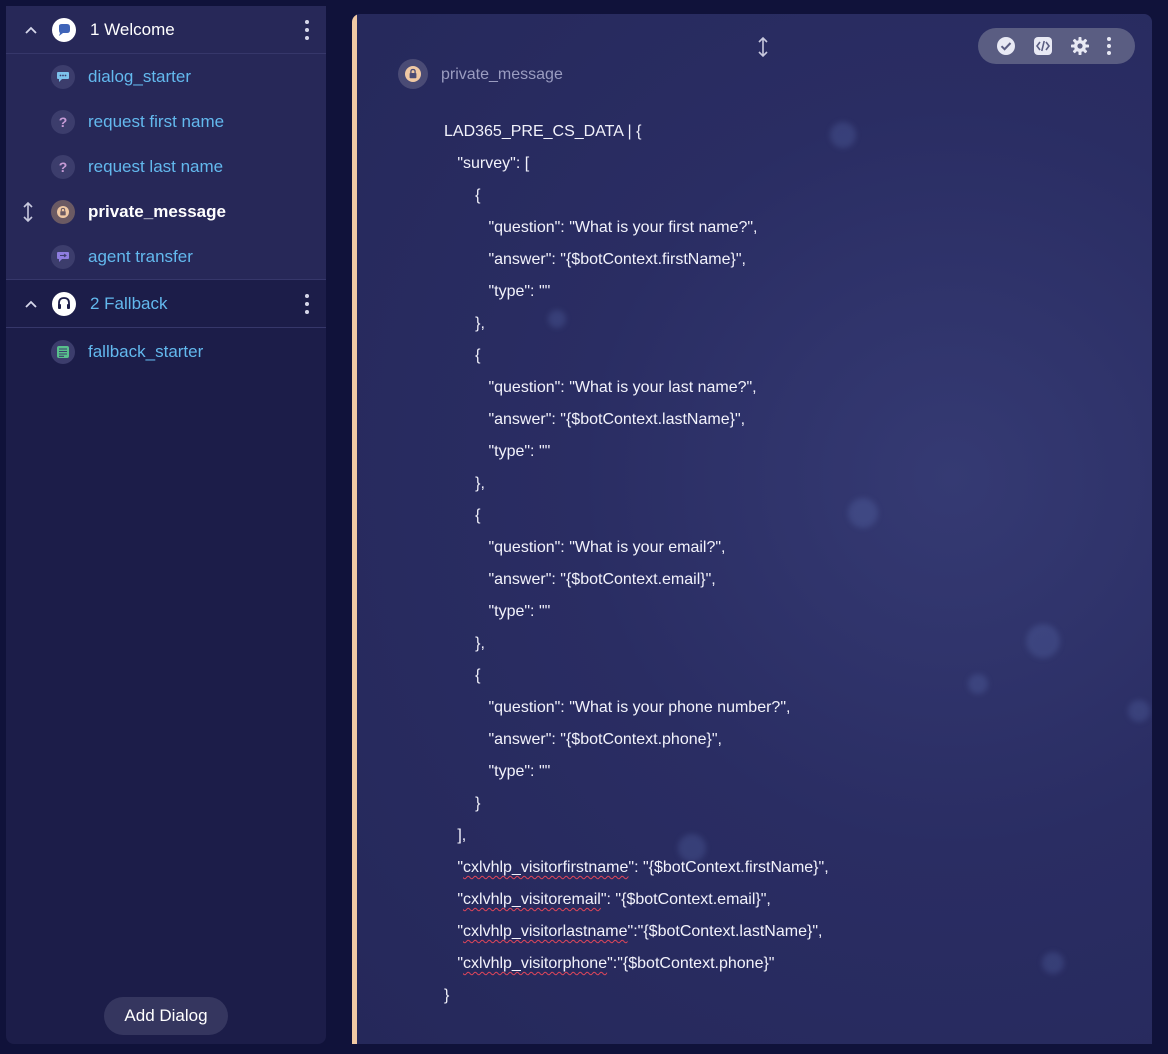  Describe the element at coordinates (636, 164) in the screenshot. I see `code-line: "survey": [` at that location.